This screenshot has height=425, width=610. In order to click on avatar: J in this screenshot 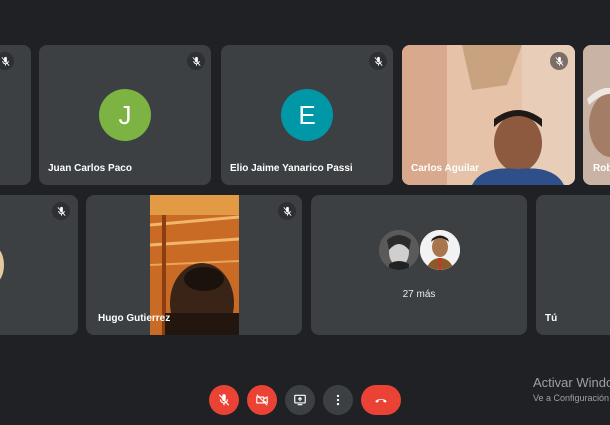, I will do `click(125, 115)`.